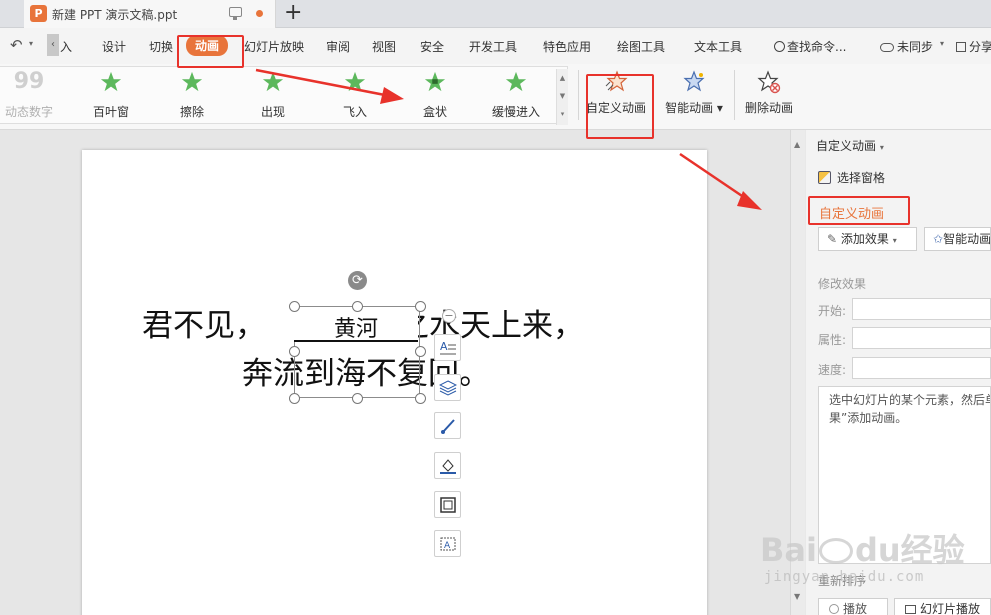  What do you see at coordinates (354, 112) in the screenshot?
I see `effect-label: 飞入` at bounding box center [354, 112].